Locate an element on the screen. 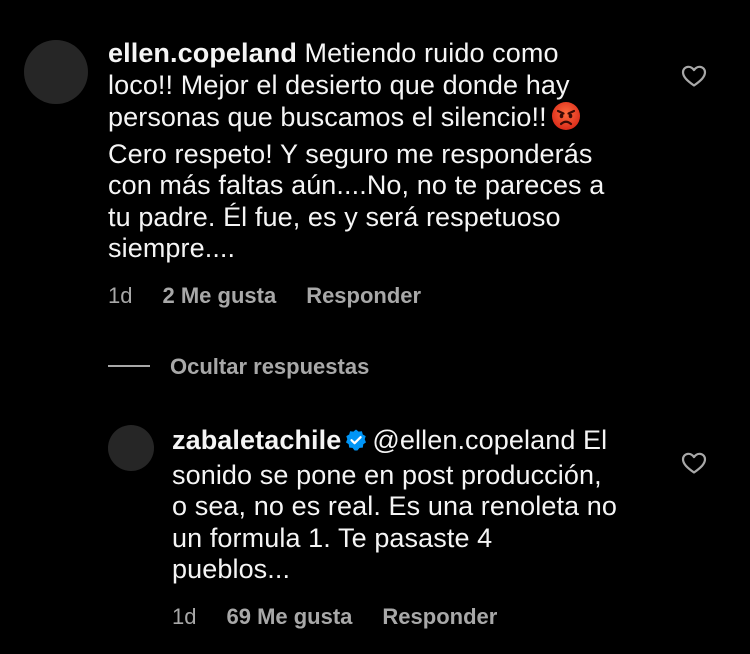 This screenshot has height=654, width=750. comment-line-1: ellen.copeland Metiendo ruido como is located at coordinates (388, 54).